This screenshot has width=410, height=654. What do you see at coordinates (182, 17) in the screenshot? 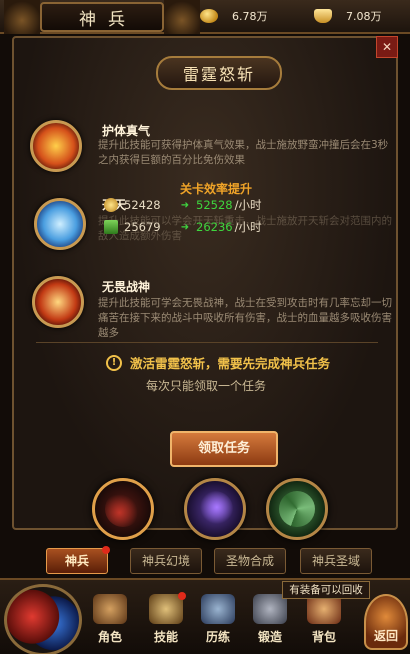
I see `title-corner-right-decoration` at bounding box center [182, 17].